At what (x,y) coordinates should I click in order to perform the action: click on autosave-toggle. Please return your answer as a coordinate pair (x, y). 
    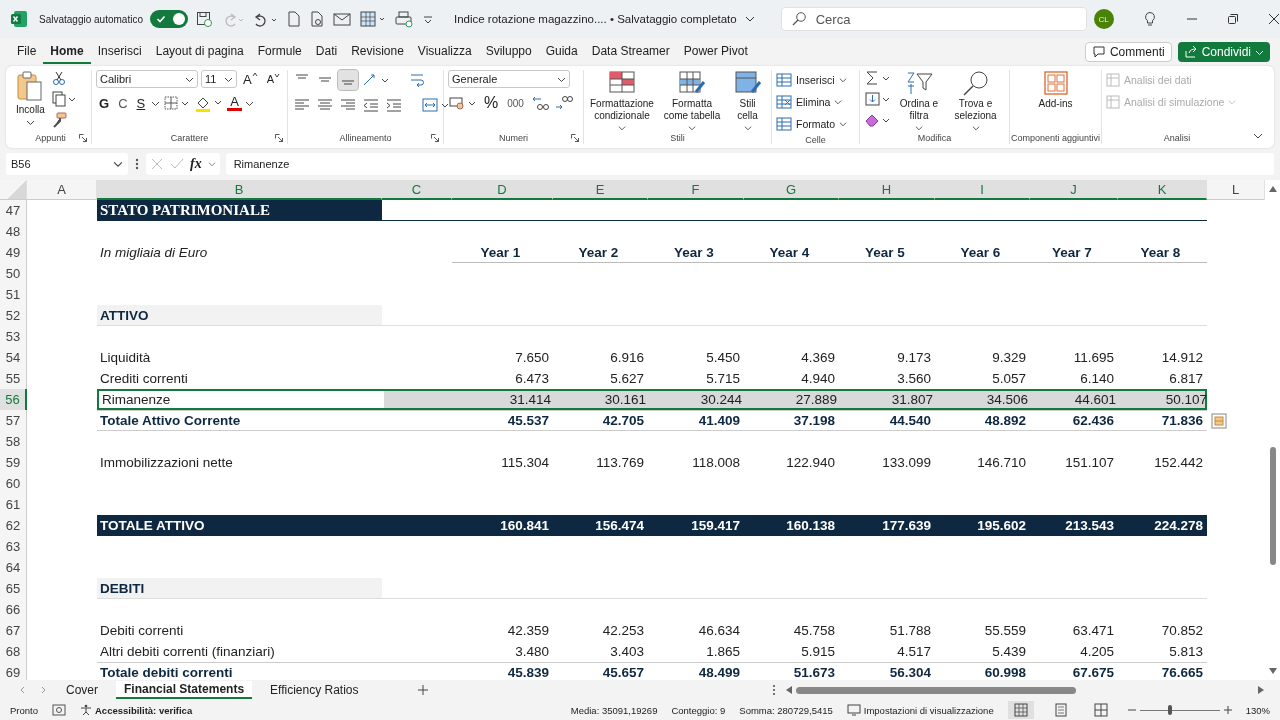
    Looking at the image, I should click on (168, 19).